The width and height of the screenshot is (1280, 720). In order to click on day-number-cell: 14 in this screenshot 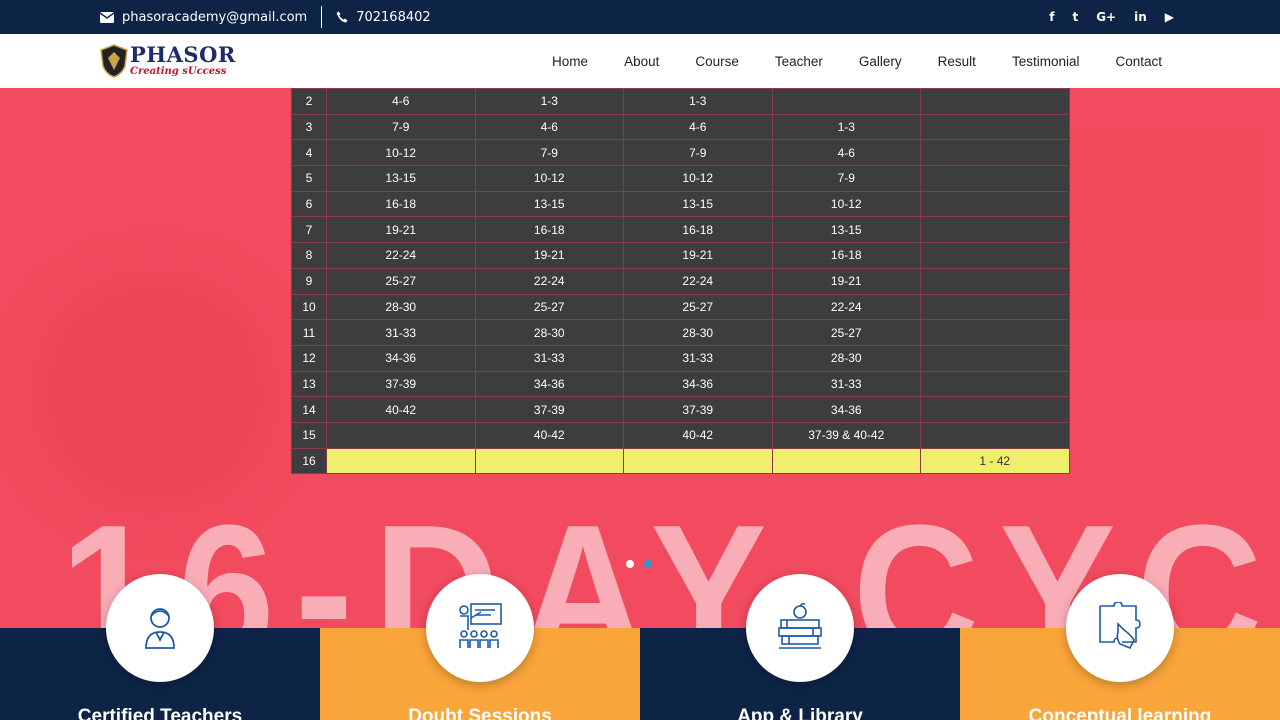, I will do `click(309, 409)`.